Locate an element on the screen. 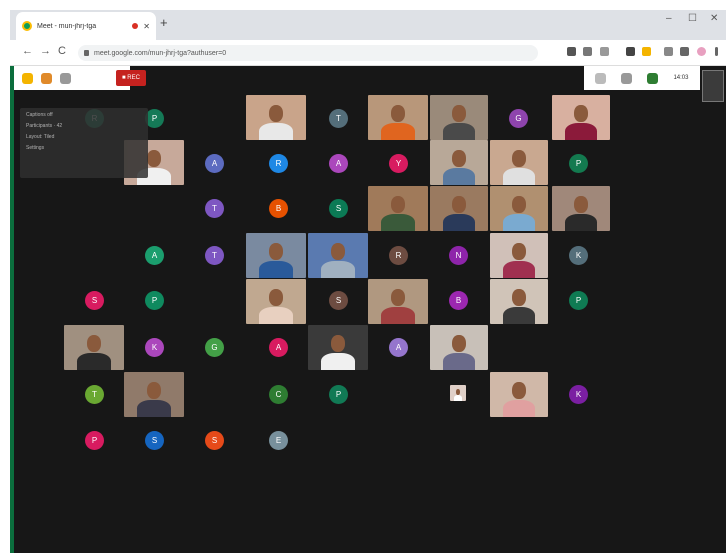  minimize-button: – is located at coordinates (669, 18).